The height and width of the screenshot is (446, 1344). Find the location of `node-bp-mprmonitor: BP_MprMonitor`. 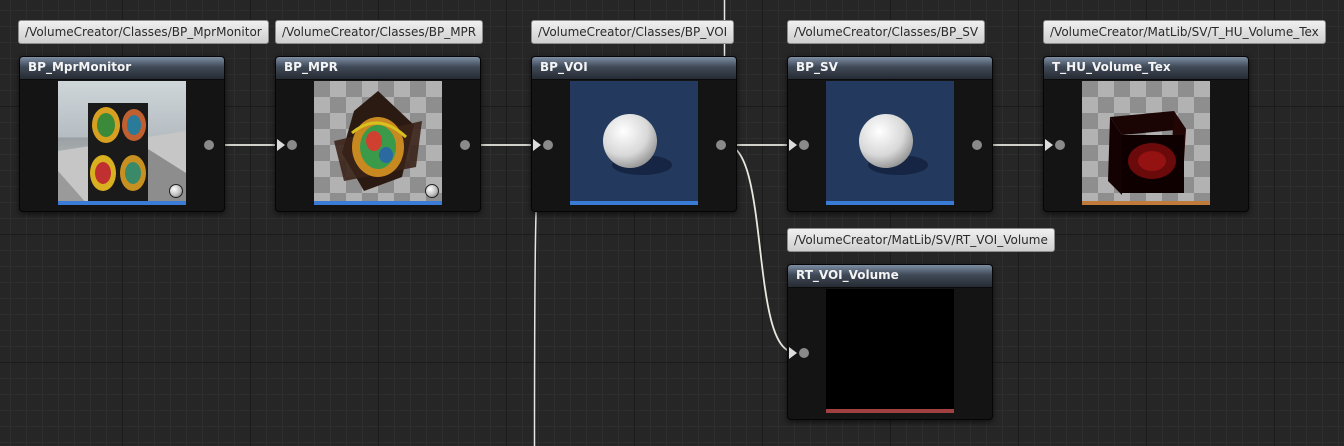

node-bp-mprmonitor: BP_MprMonitor is located at coordinates (122, 134).